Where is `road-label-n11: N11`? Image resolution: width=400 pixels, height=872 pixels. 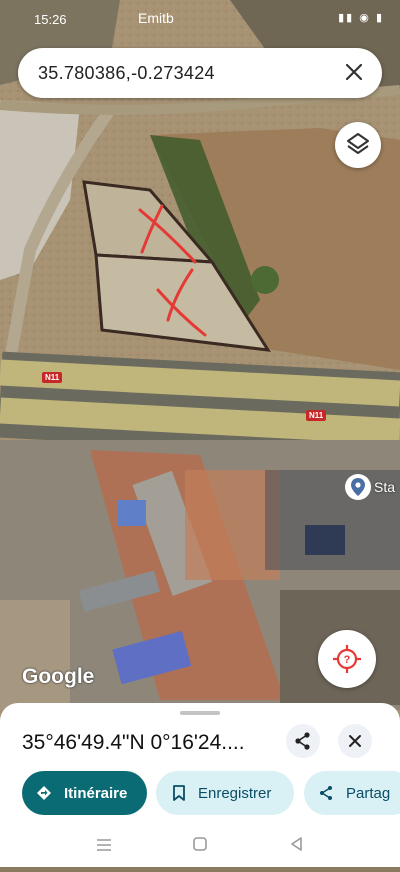 road-label-n11: N11 is located at coordinates (52, 377).